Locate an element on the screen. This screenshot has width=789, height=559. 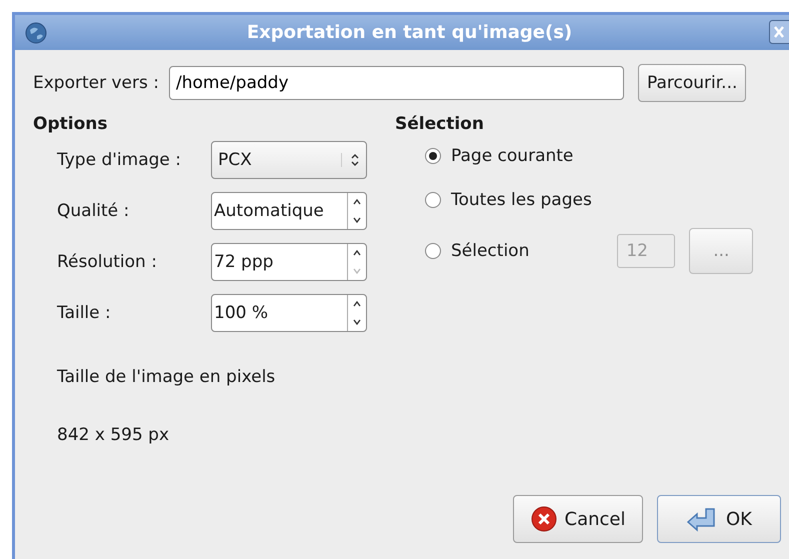
window-title: Exportation en tant qu'image(s) is located at coordinates (410, 32).